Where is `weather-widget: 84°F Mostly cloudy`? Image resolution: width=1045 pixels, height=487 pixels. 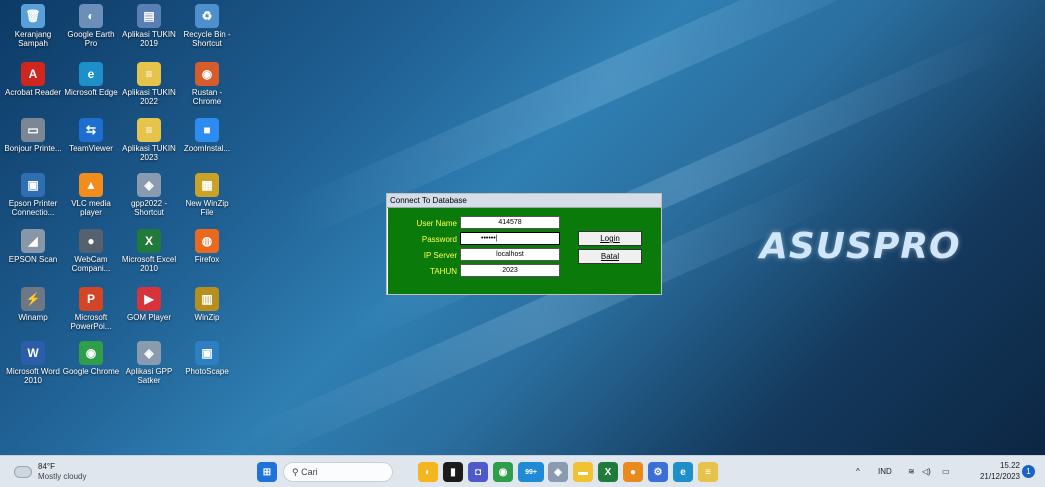 weather-widget: 84°F Mostly cloudy is located at coordinates (50, 472).